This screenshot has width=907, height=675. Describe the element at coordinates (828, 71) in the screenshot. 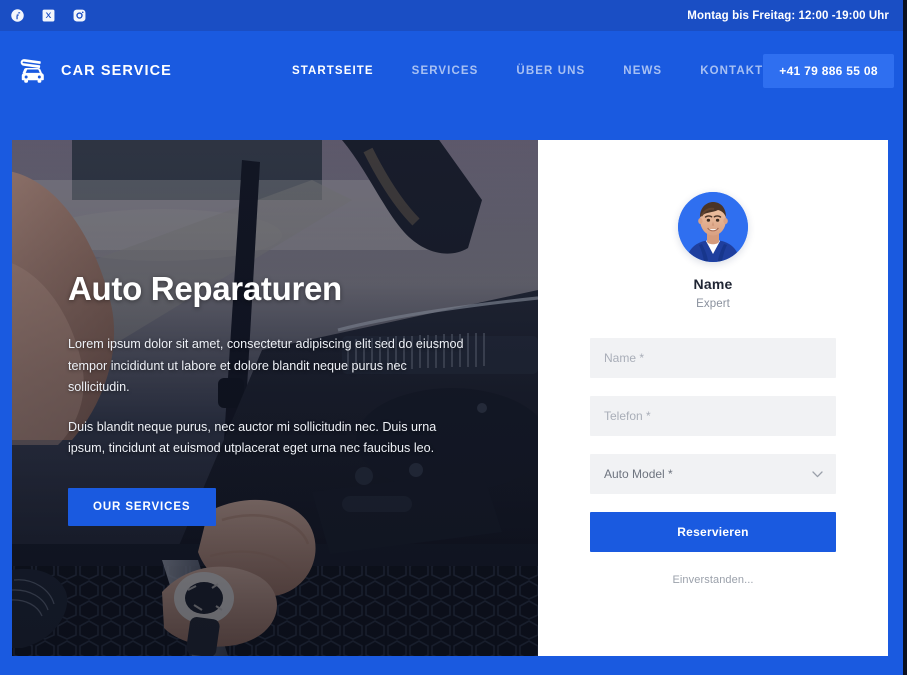

I see `phone-button: +41 79 886 55 08` at that location.